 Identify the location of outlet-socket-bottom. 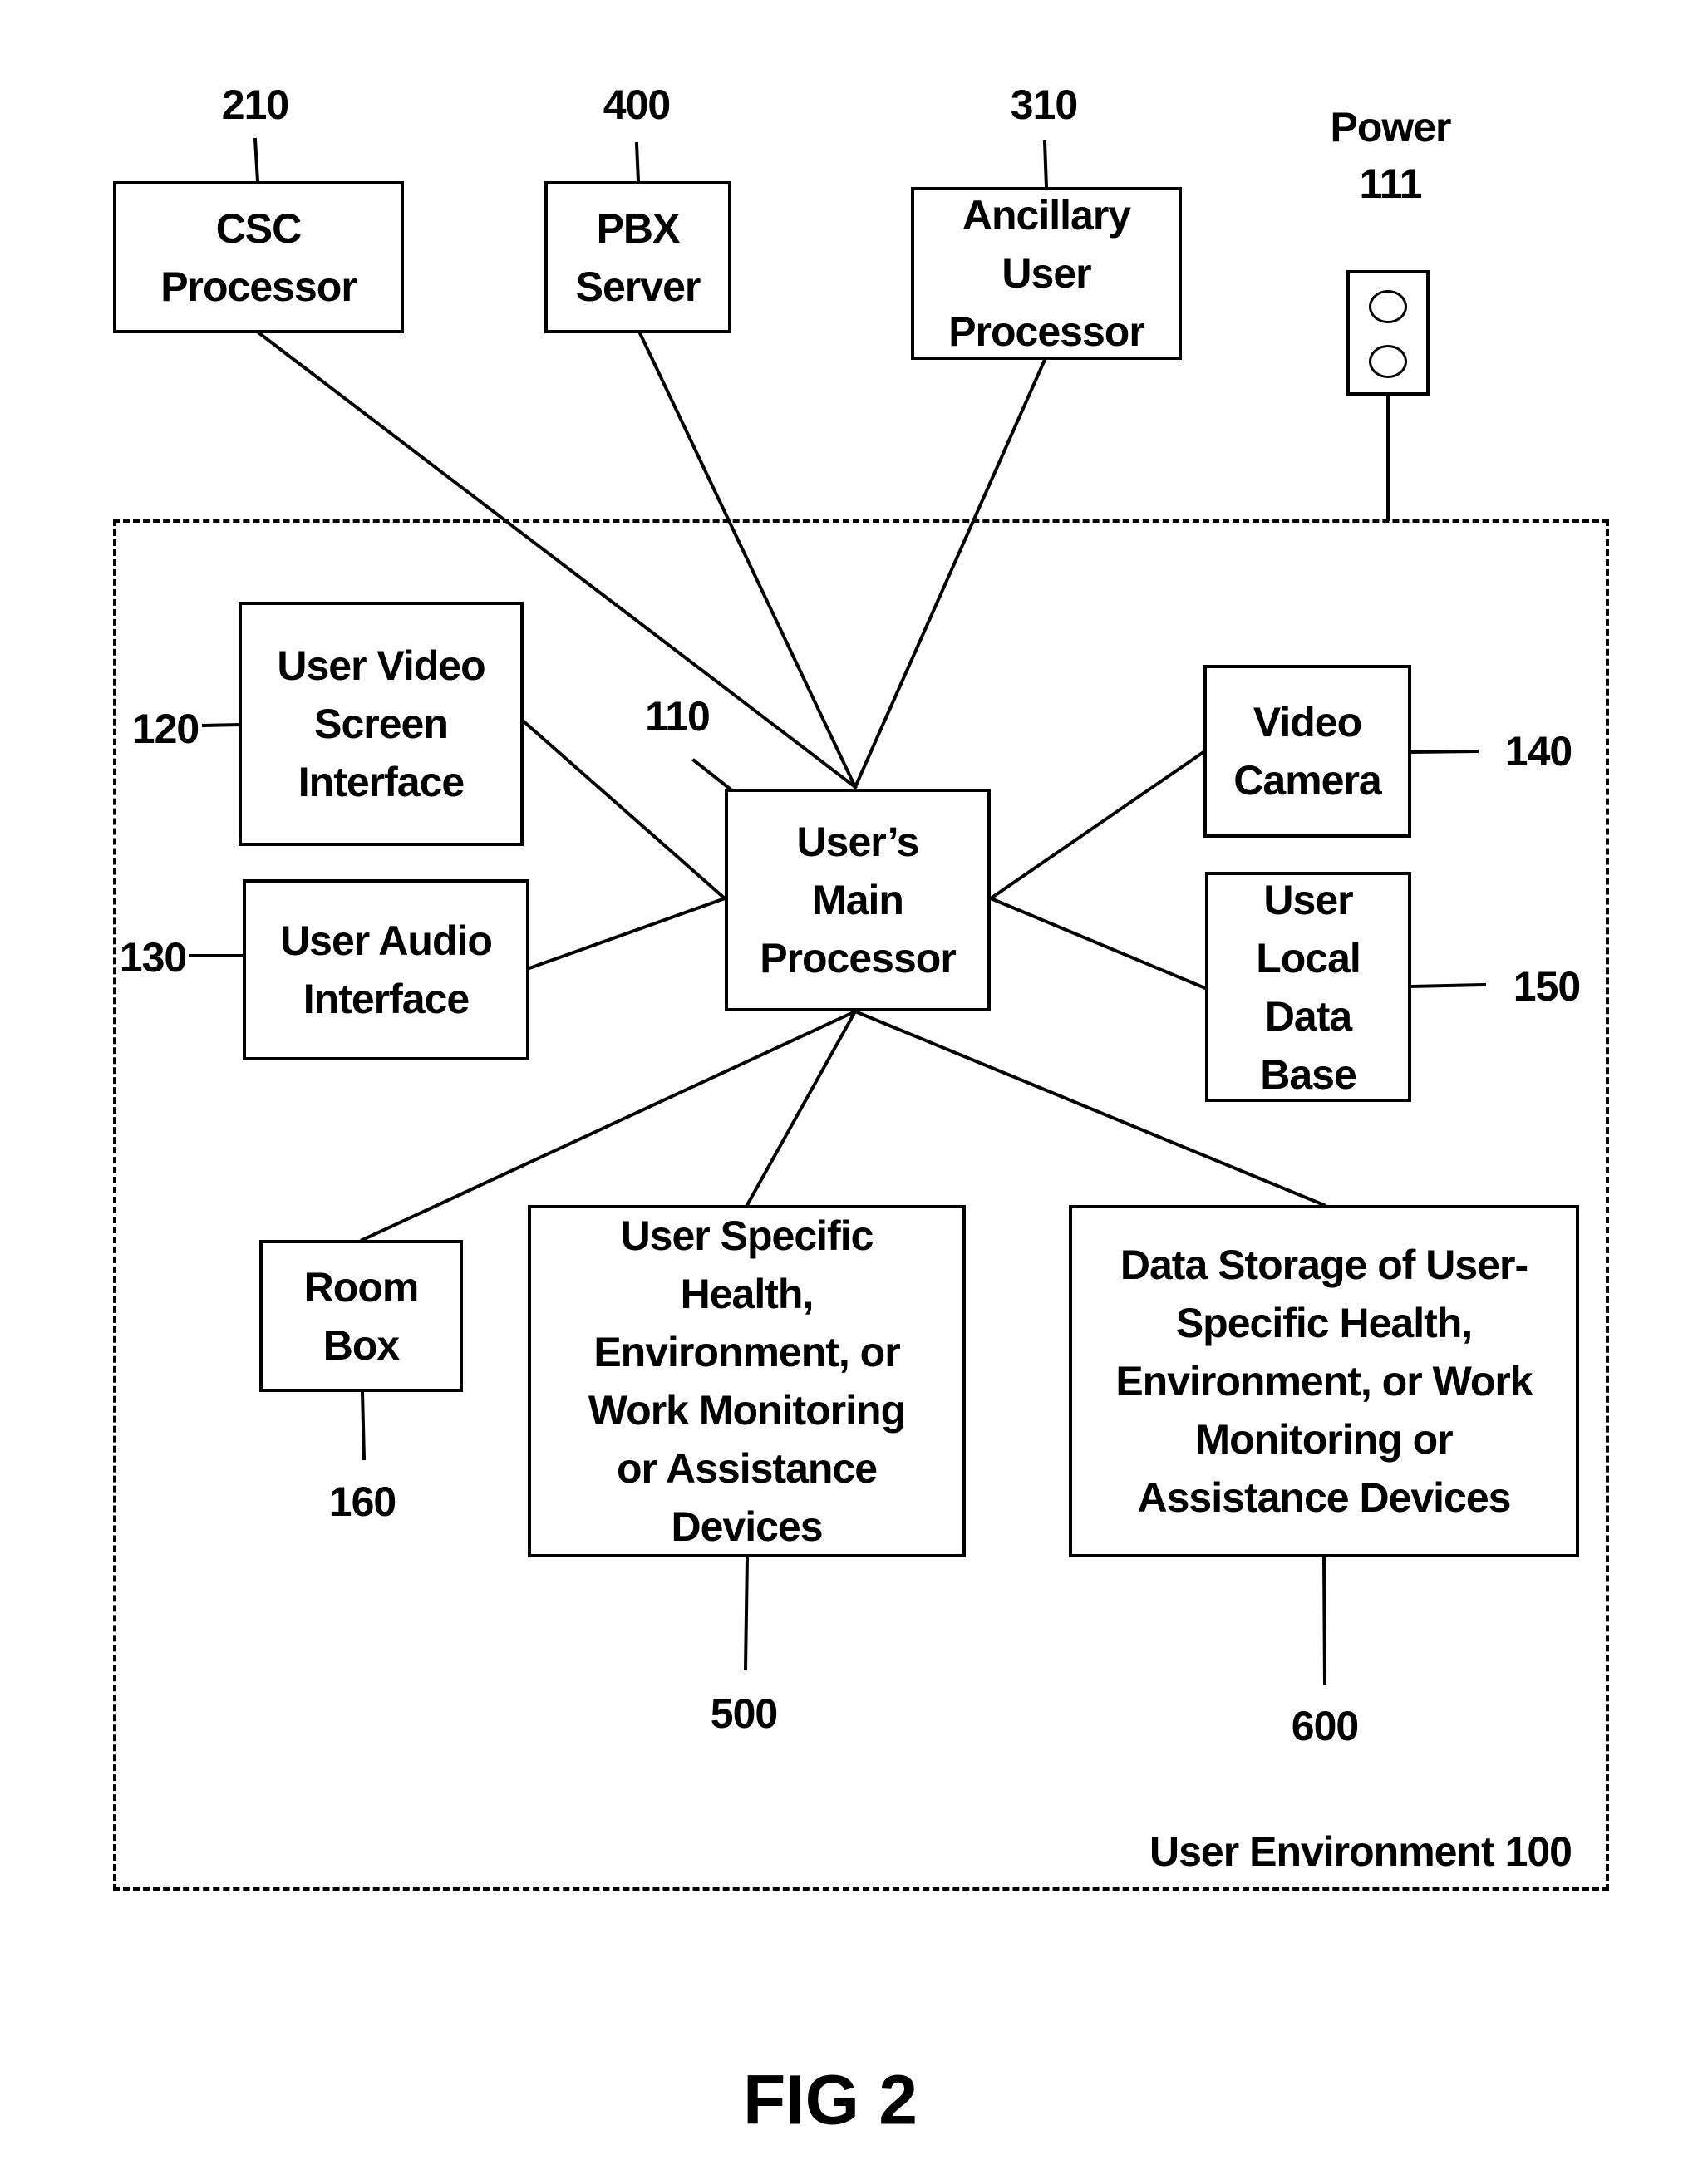
(1388, 361).